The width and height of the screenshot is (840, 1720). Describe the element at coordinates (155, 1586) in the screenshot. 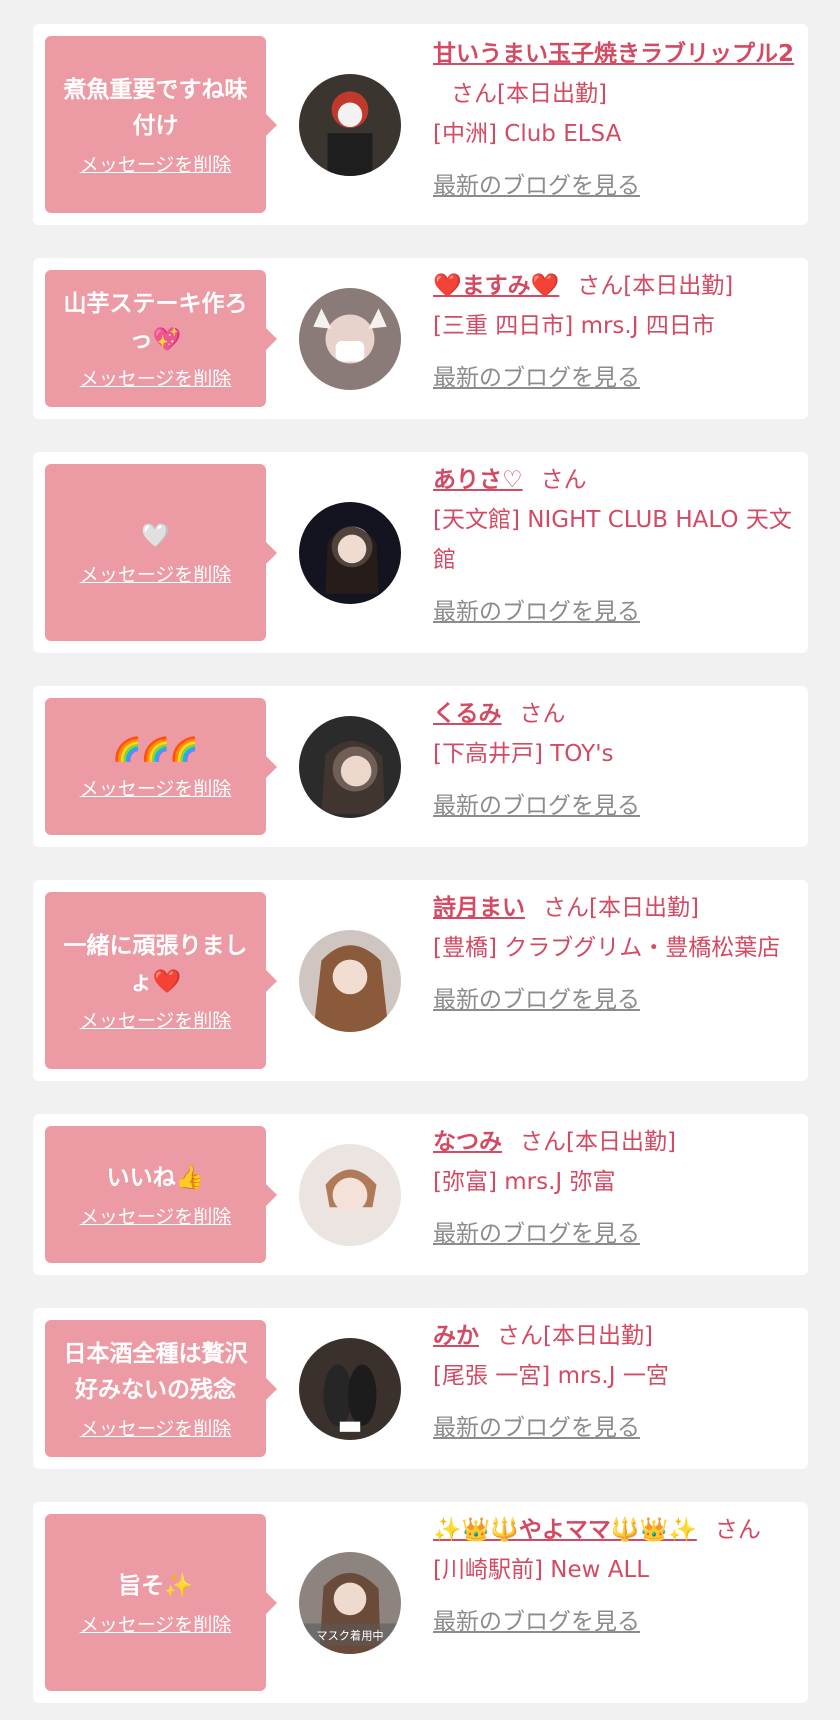

I see `message-text: 旨そ✨` at that location.